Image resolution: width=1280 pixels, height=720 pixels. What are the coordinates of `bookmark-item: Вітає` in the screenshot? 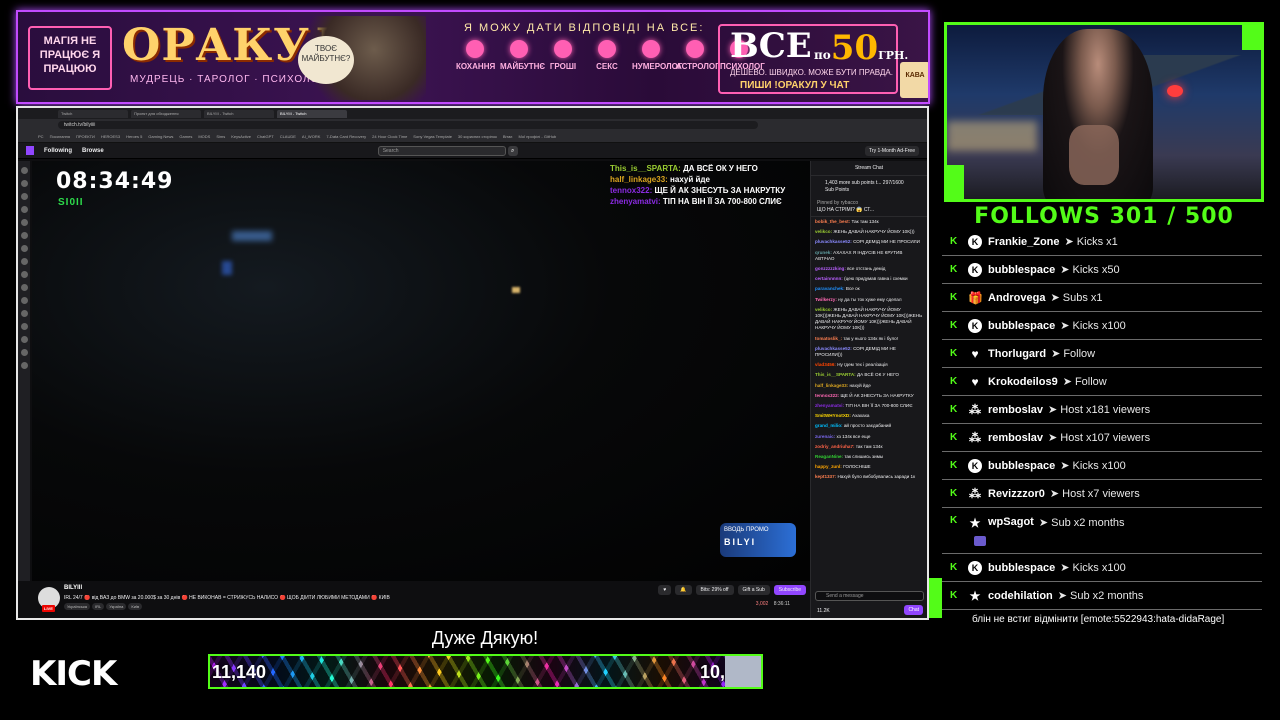 It's located at (508, 136).